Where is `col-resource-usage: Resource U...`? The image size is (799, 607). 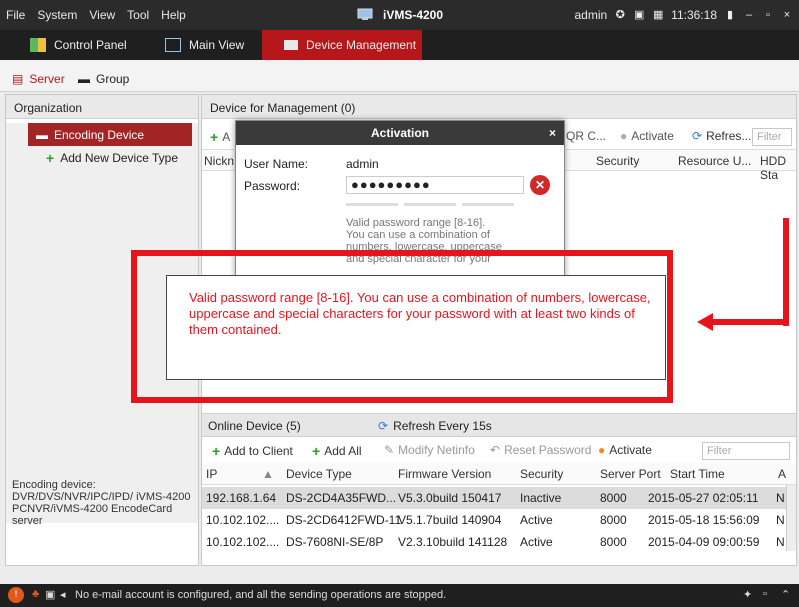 col-resource-usage: Resource U... is located at coordinates (714, 161).